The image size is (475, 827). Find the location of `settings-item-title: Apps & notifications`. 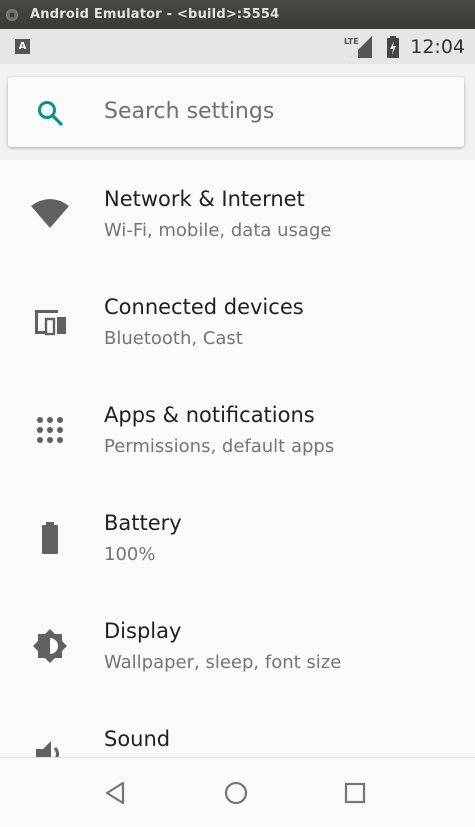

settings-item-title: Apps & notifications is located at coordinates (209, 415).